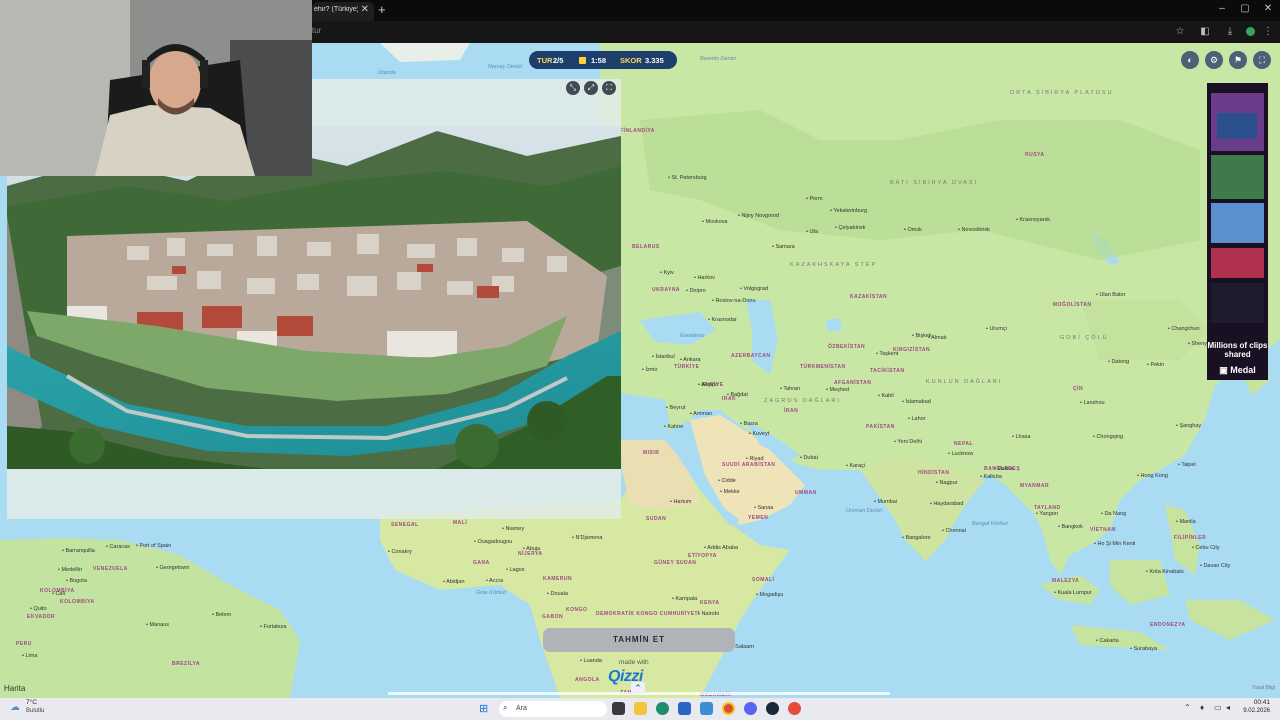 The image size is (1280, 720). What do you see at coordinates (1190, 60) in the screenshot?
I see `theme-icon: ◐` at bounding box center [1190, 60].